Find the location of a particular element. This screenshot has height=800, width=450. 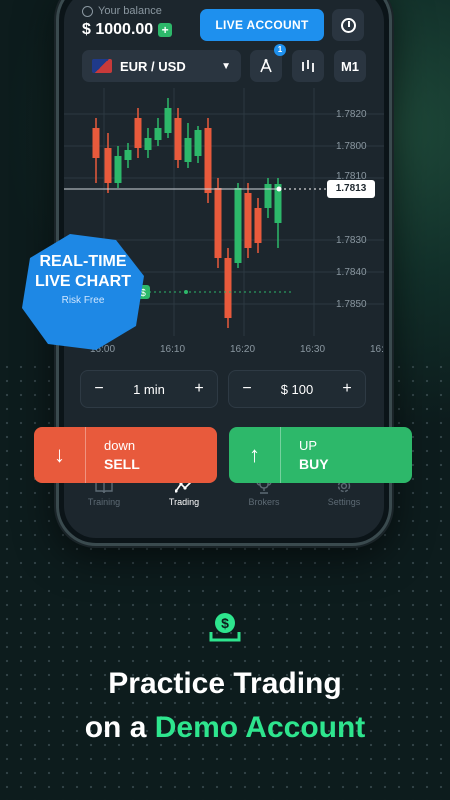

amount-minus-button: − is located at coordinates (247, 389).